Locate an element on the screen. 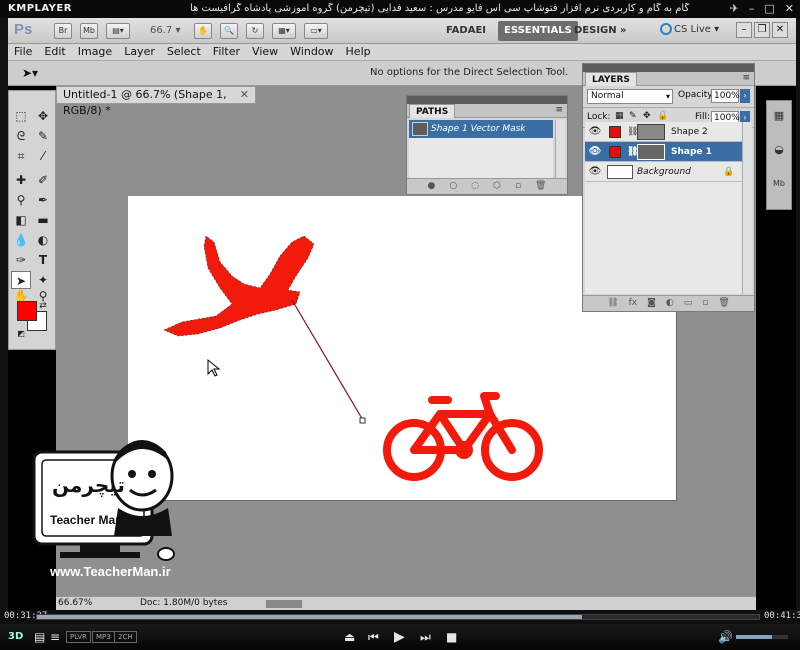 The image size is (800, 650). close-document-icon: ✕ is located at coordinates (244, 95).